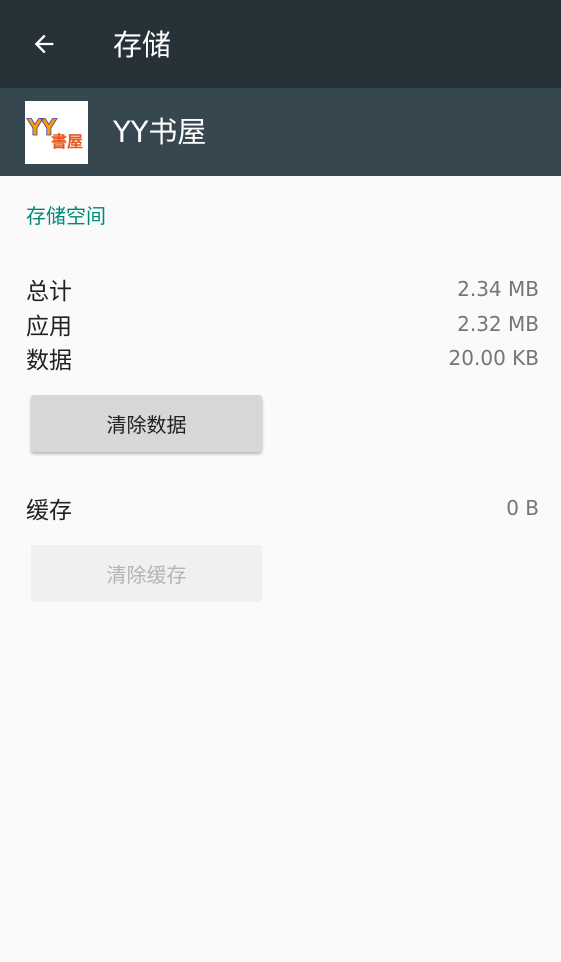  What do you see at coordinates (282, 358) in the screenshot?
I see `storage-row-data: 数据 20.00 KB` at bounding box center [282, 358].